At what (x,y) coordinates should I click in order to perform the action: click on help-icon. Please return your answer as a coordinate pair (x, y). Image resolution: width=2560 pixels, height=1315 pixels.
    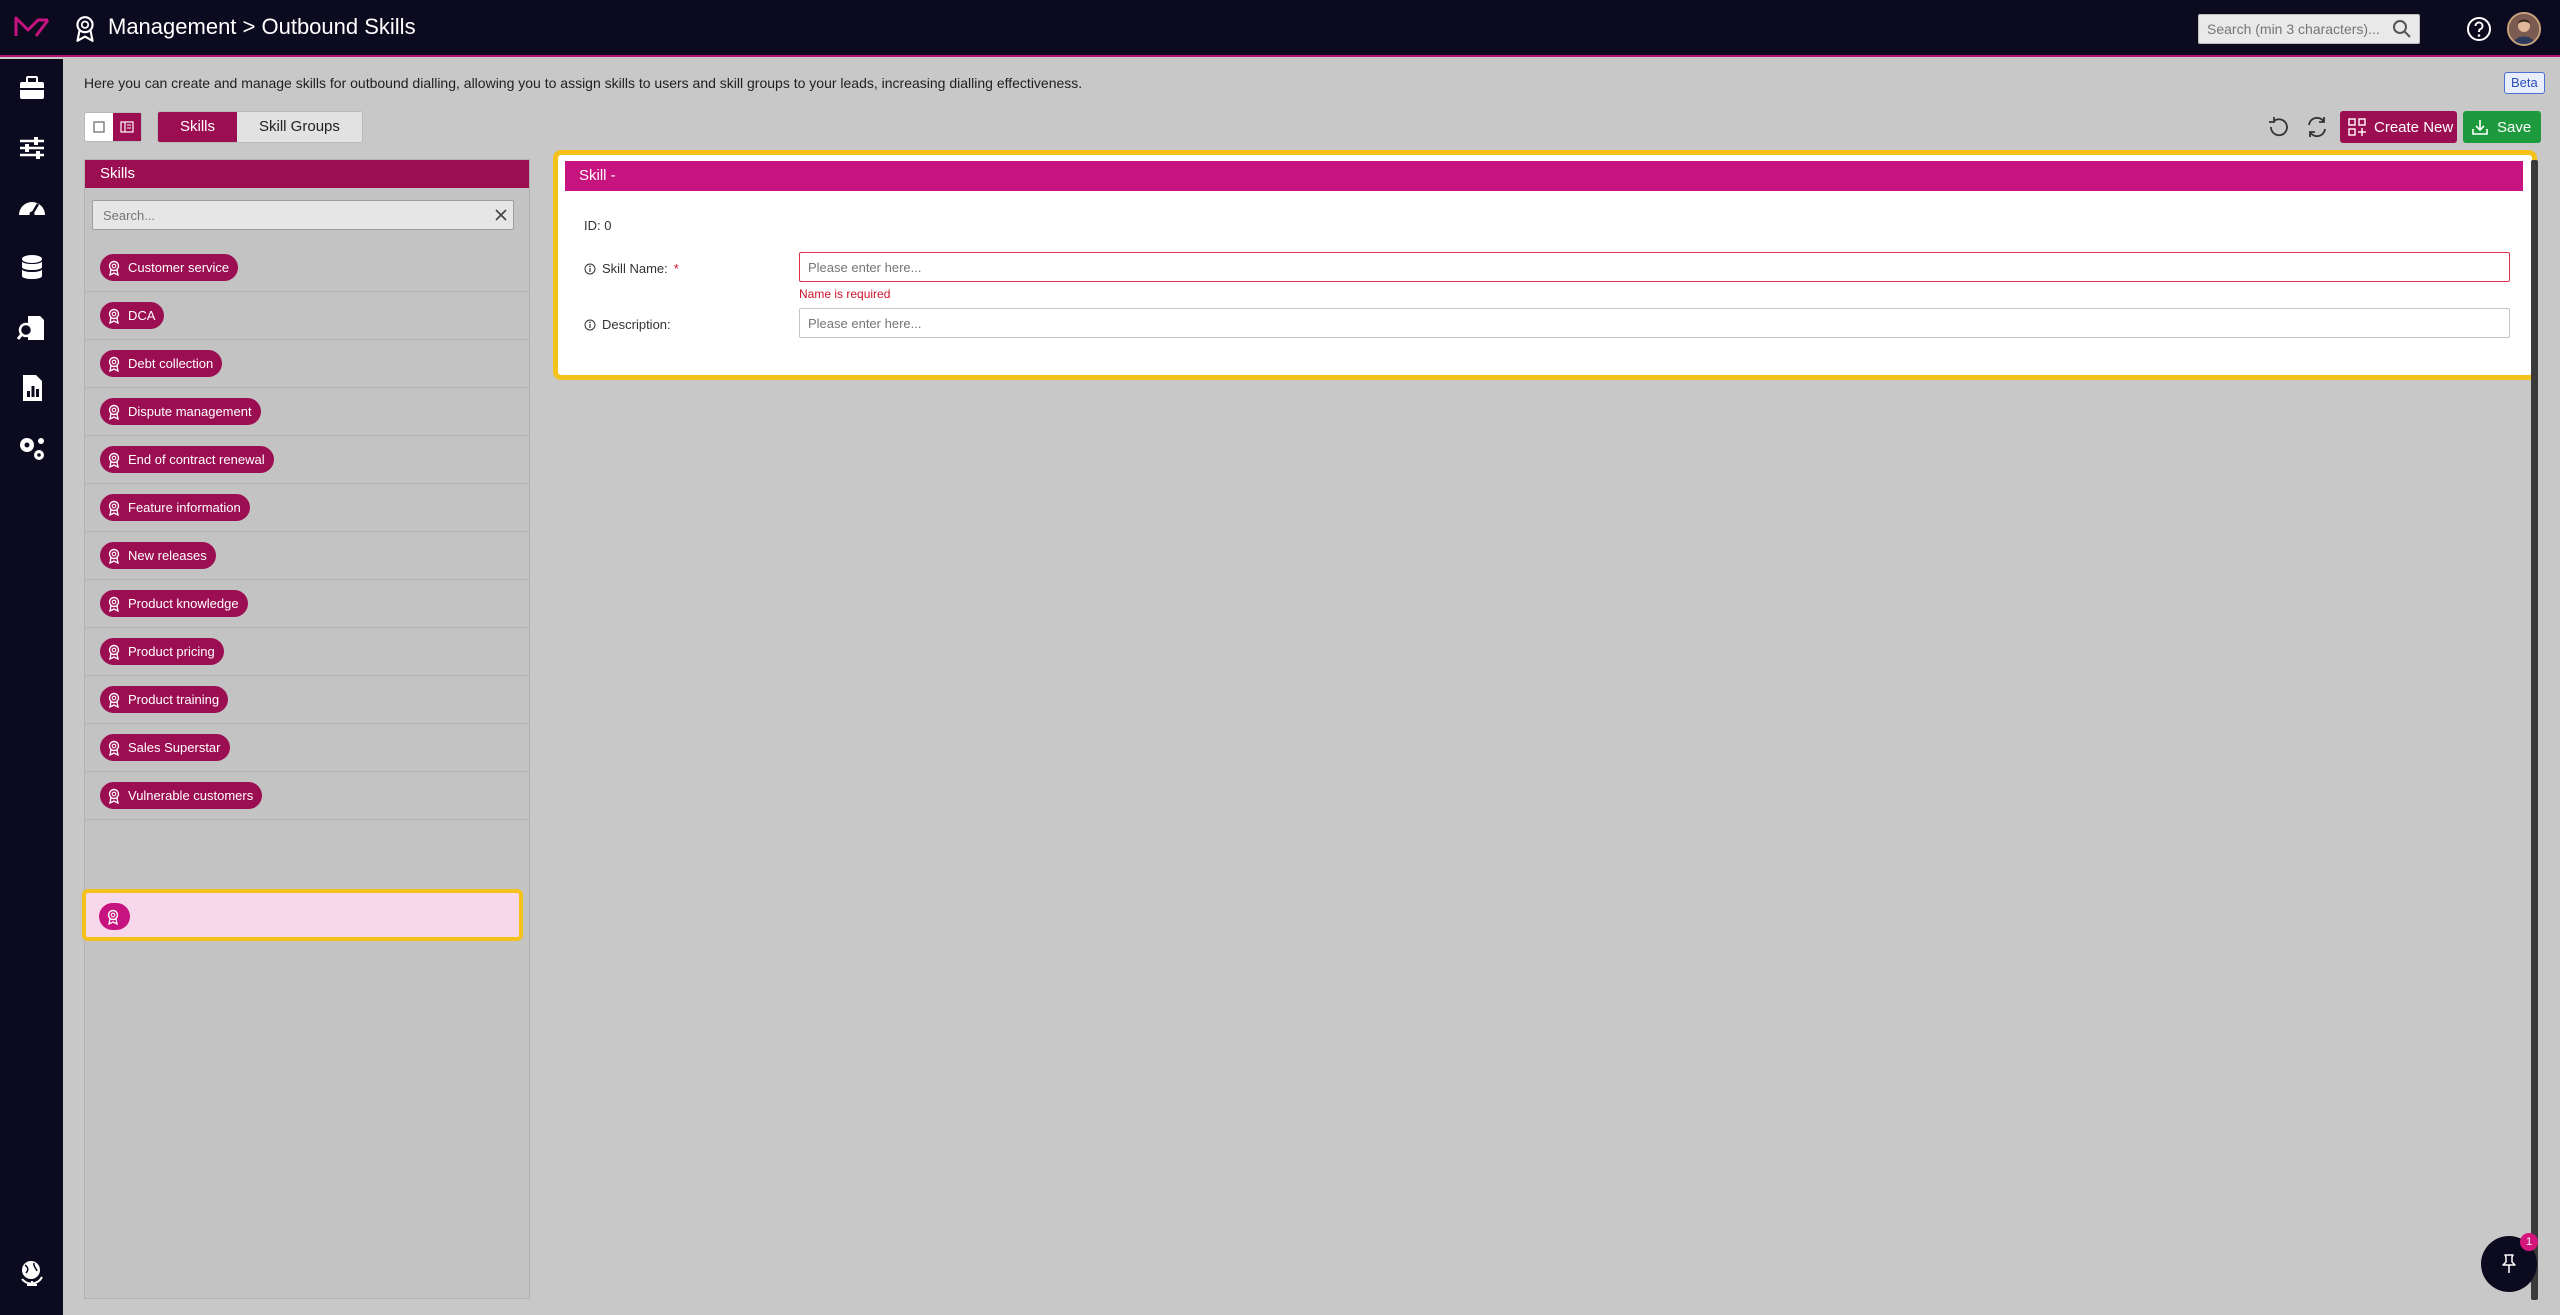
    Looking at the image, I should click on (2479, 29).